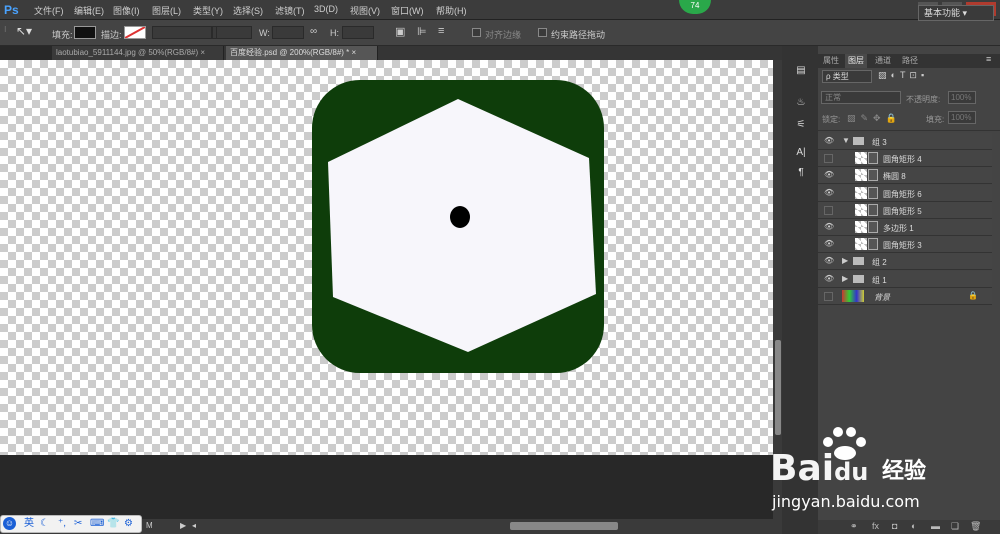 Image resolution: width=1000 pixels, height=534 pixels. What do you see at coordinates (882, 297) in the screenshot?
I see `layer-name: 背景` at bounding box center [882, 297].